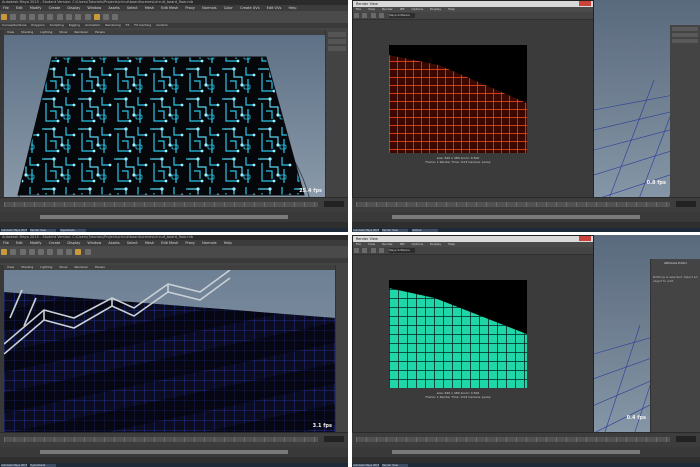 The width and height of the screenshot is (700, 467). Describe the element at coordinates (37, 25) in the screenshot. I see `shelf-tab: Polygons` at that location.